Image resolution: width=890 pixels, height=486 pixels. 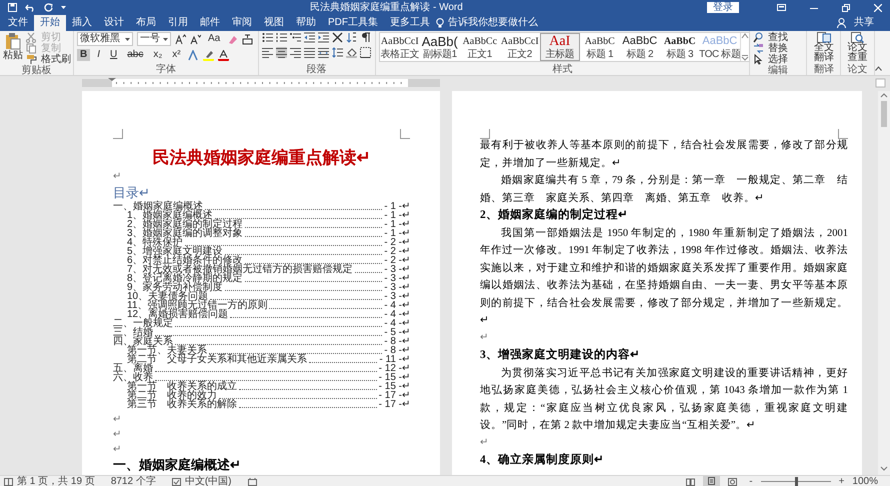 I want to click on paragraph-mark-icon, so click(x=365, y=37).